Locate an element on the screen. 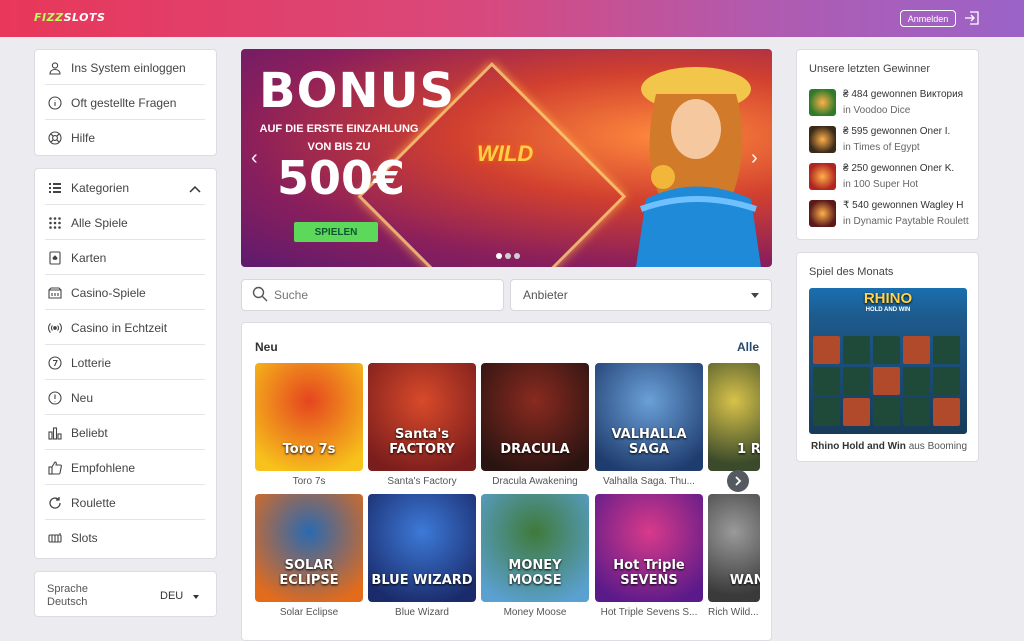 This screenshot has width=1024, height=641. language-label: Sprache Deutsch is located at coordinates (67, 595).